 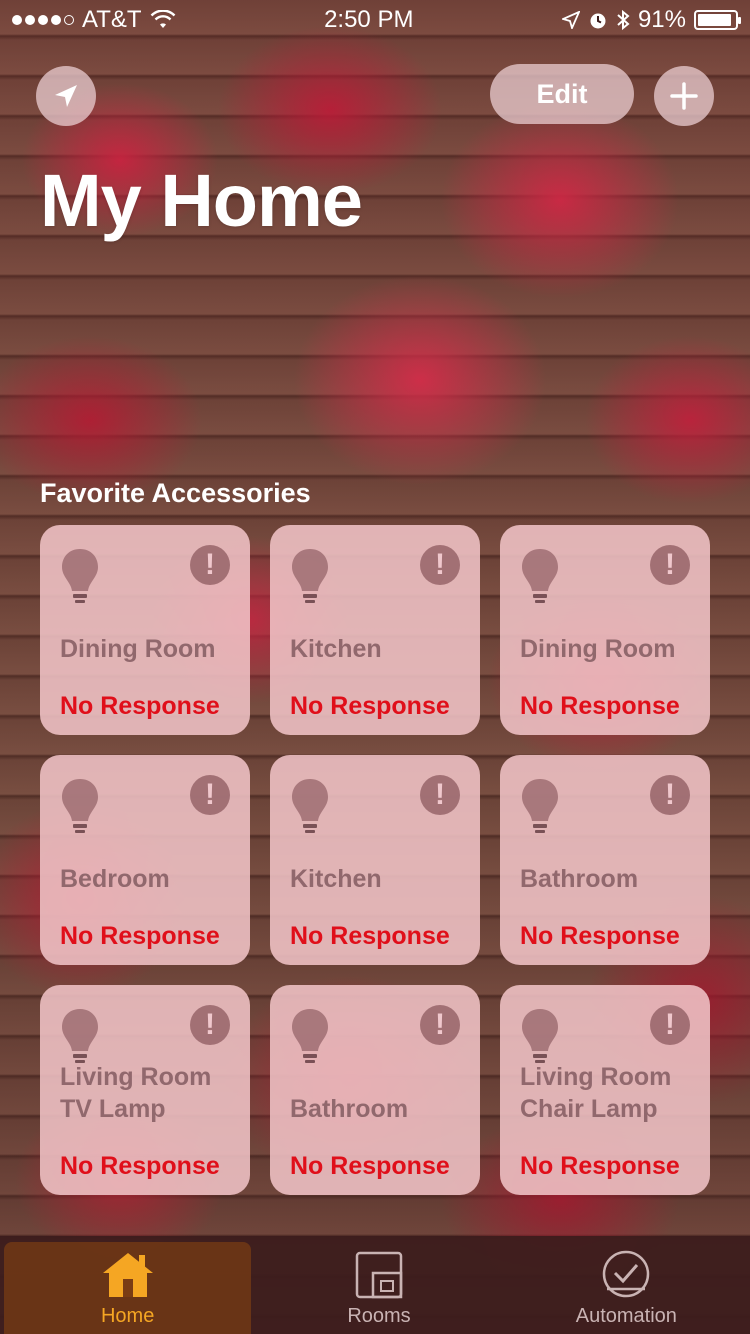 I want to click on tab-rooms: Rooms, so click(x=378, y=1285).